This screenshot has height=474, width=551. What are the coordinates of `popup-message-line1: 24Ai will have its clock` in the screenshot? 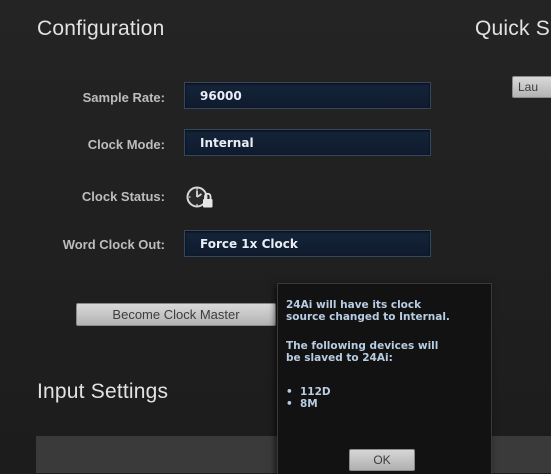 It's located at (354, 305).